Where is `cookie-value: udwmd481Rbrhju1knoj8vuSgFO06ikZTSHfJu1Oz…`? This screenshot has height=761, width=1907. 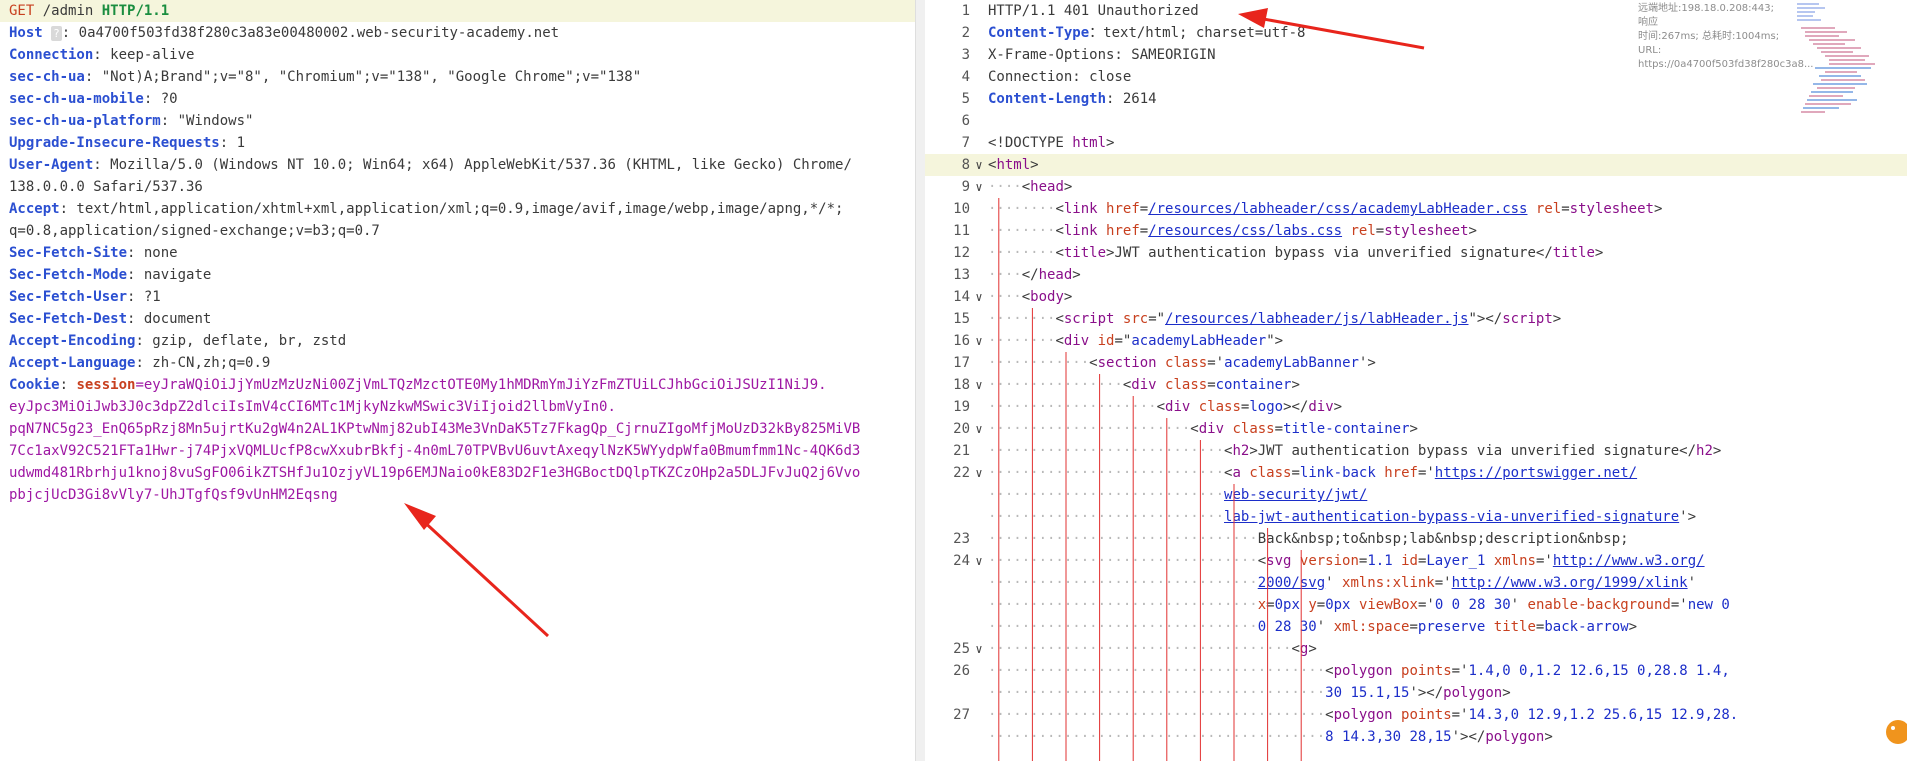 cookie-value: udwmd481Rbrhju1knoj8vuSgFO06ikZTSHfJu1Oz… is located at coordinates (435, 473).